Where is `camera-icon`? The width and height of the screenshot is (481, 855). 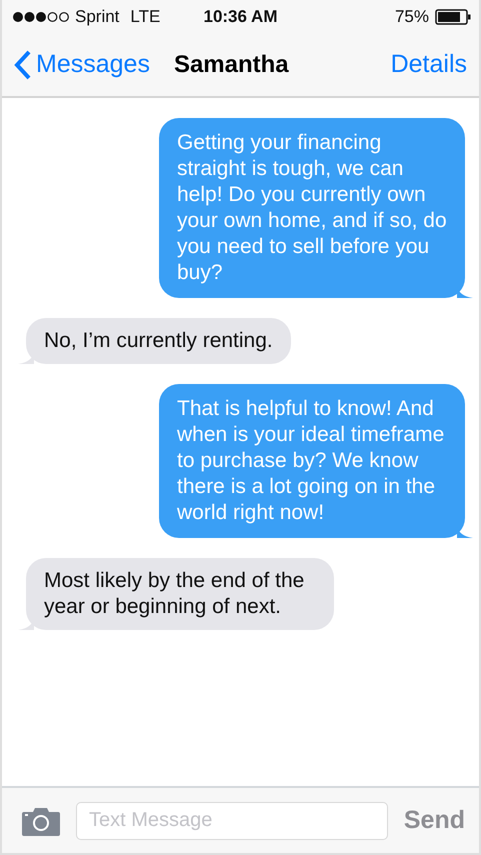 camera-icon is located at coordinates (41, 821).